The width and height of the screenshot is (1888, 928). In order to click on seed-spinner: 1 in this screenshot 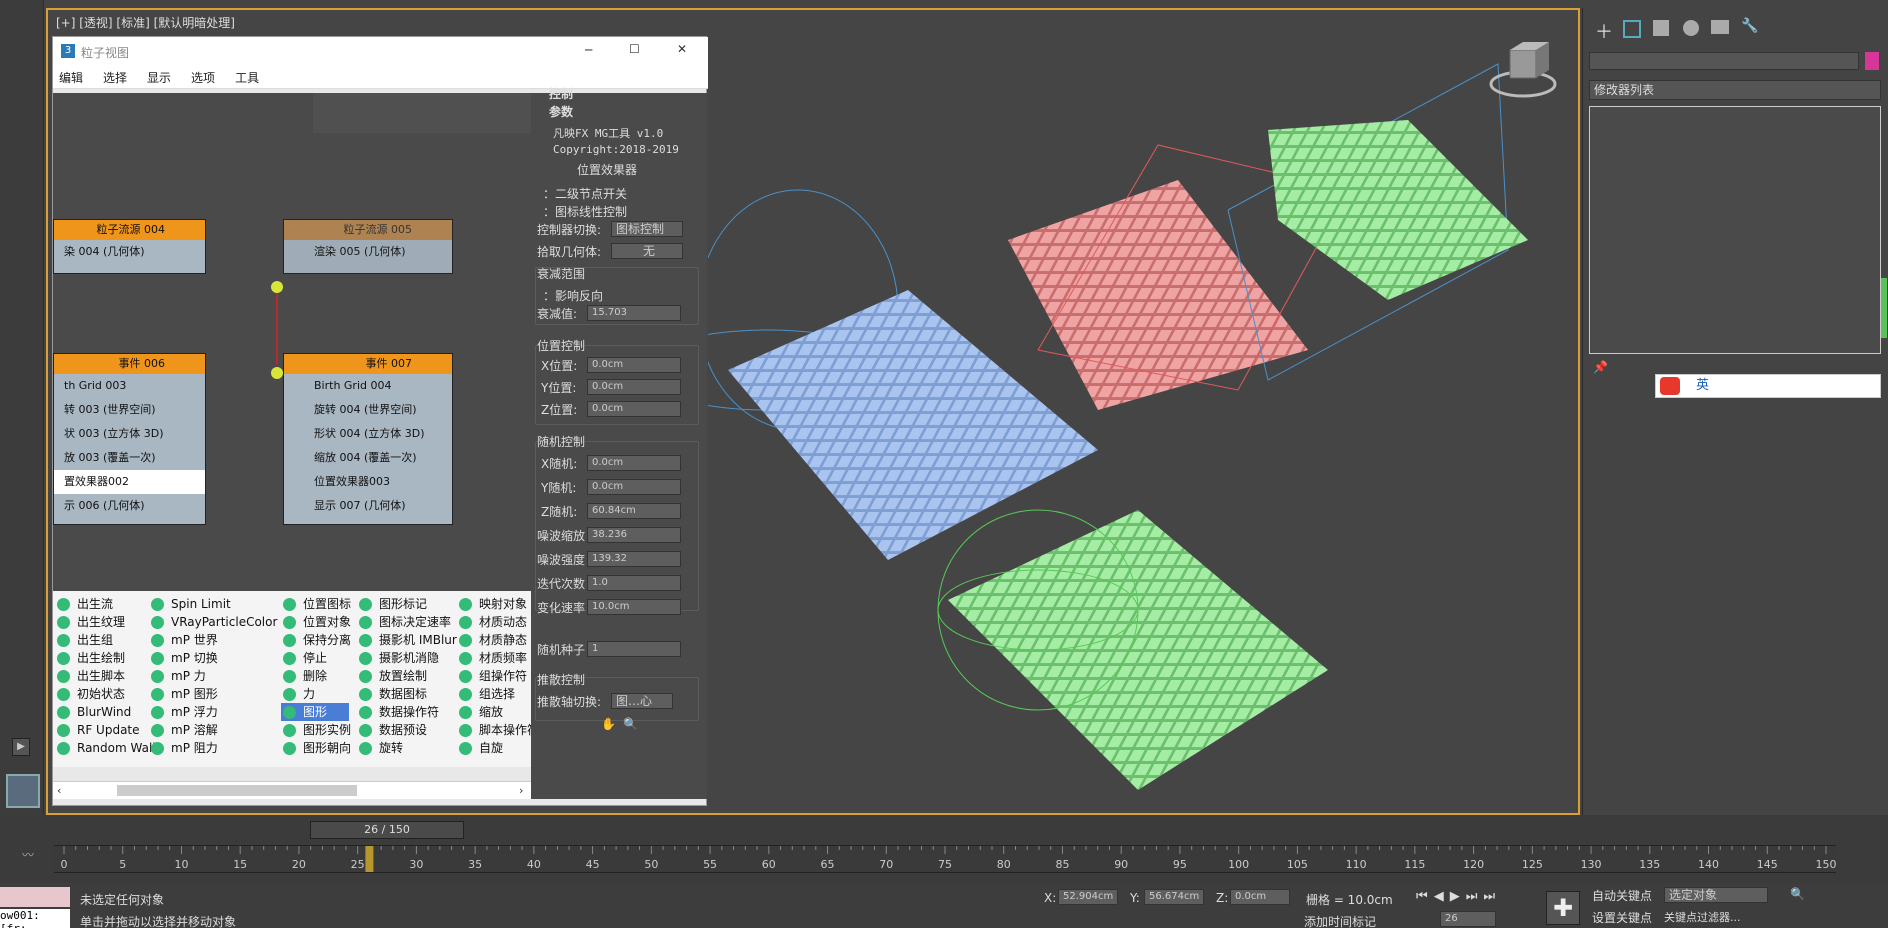, I will do `click(634, 649)`.